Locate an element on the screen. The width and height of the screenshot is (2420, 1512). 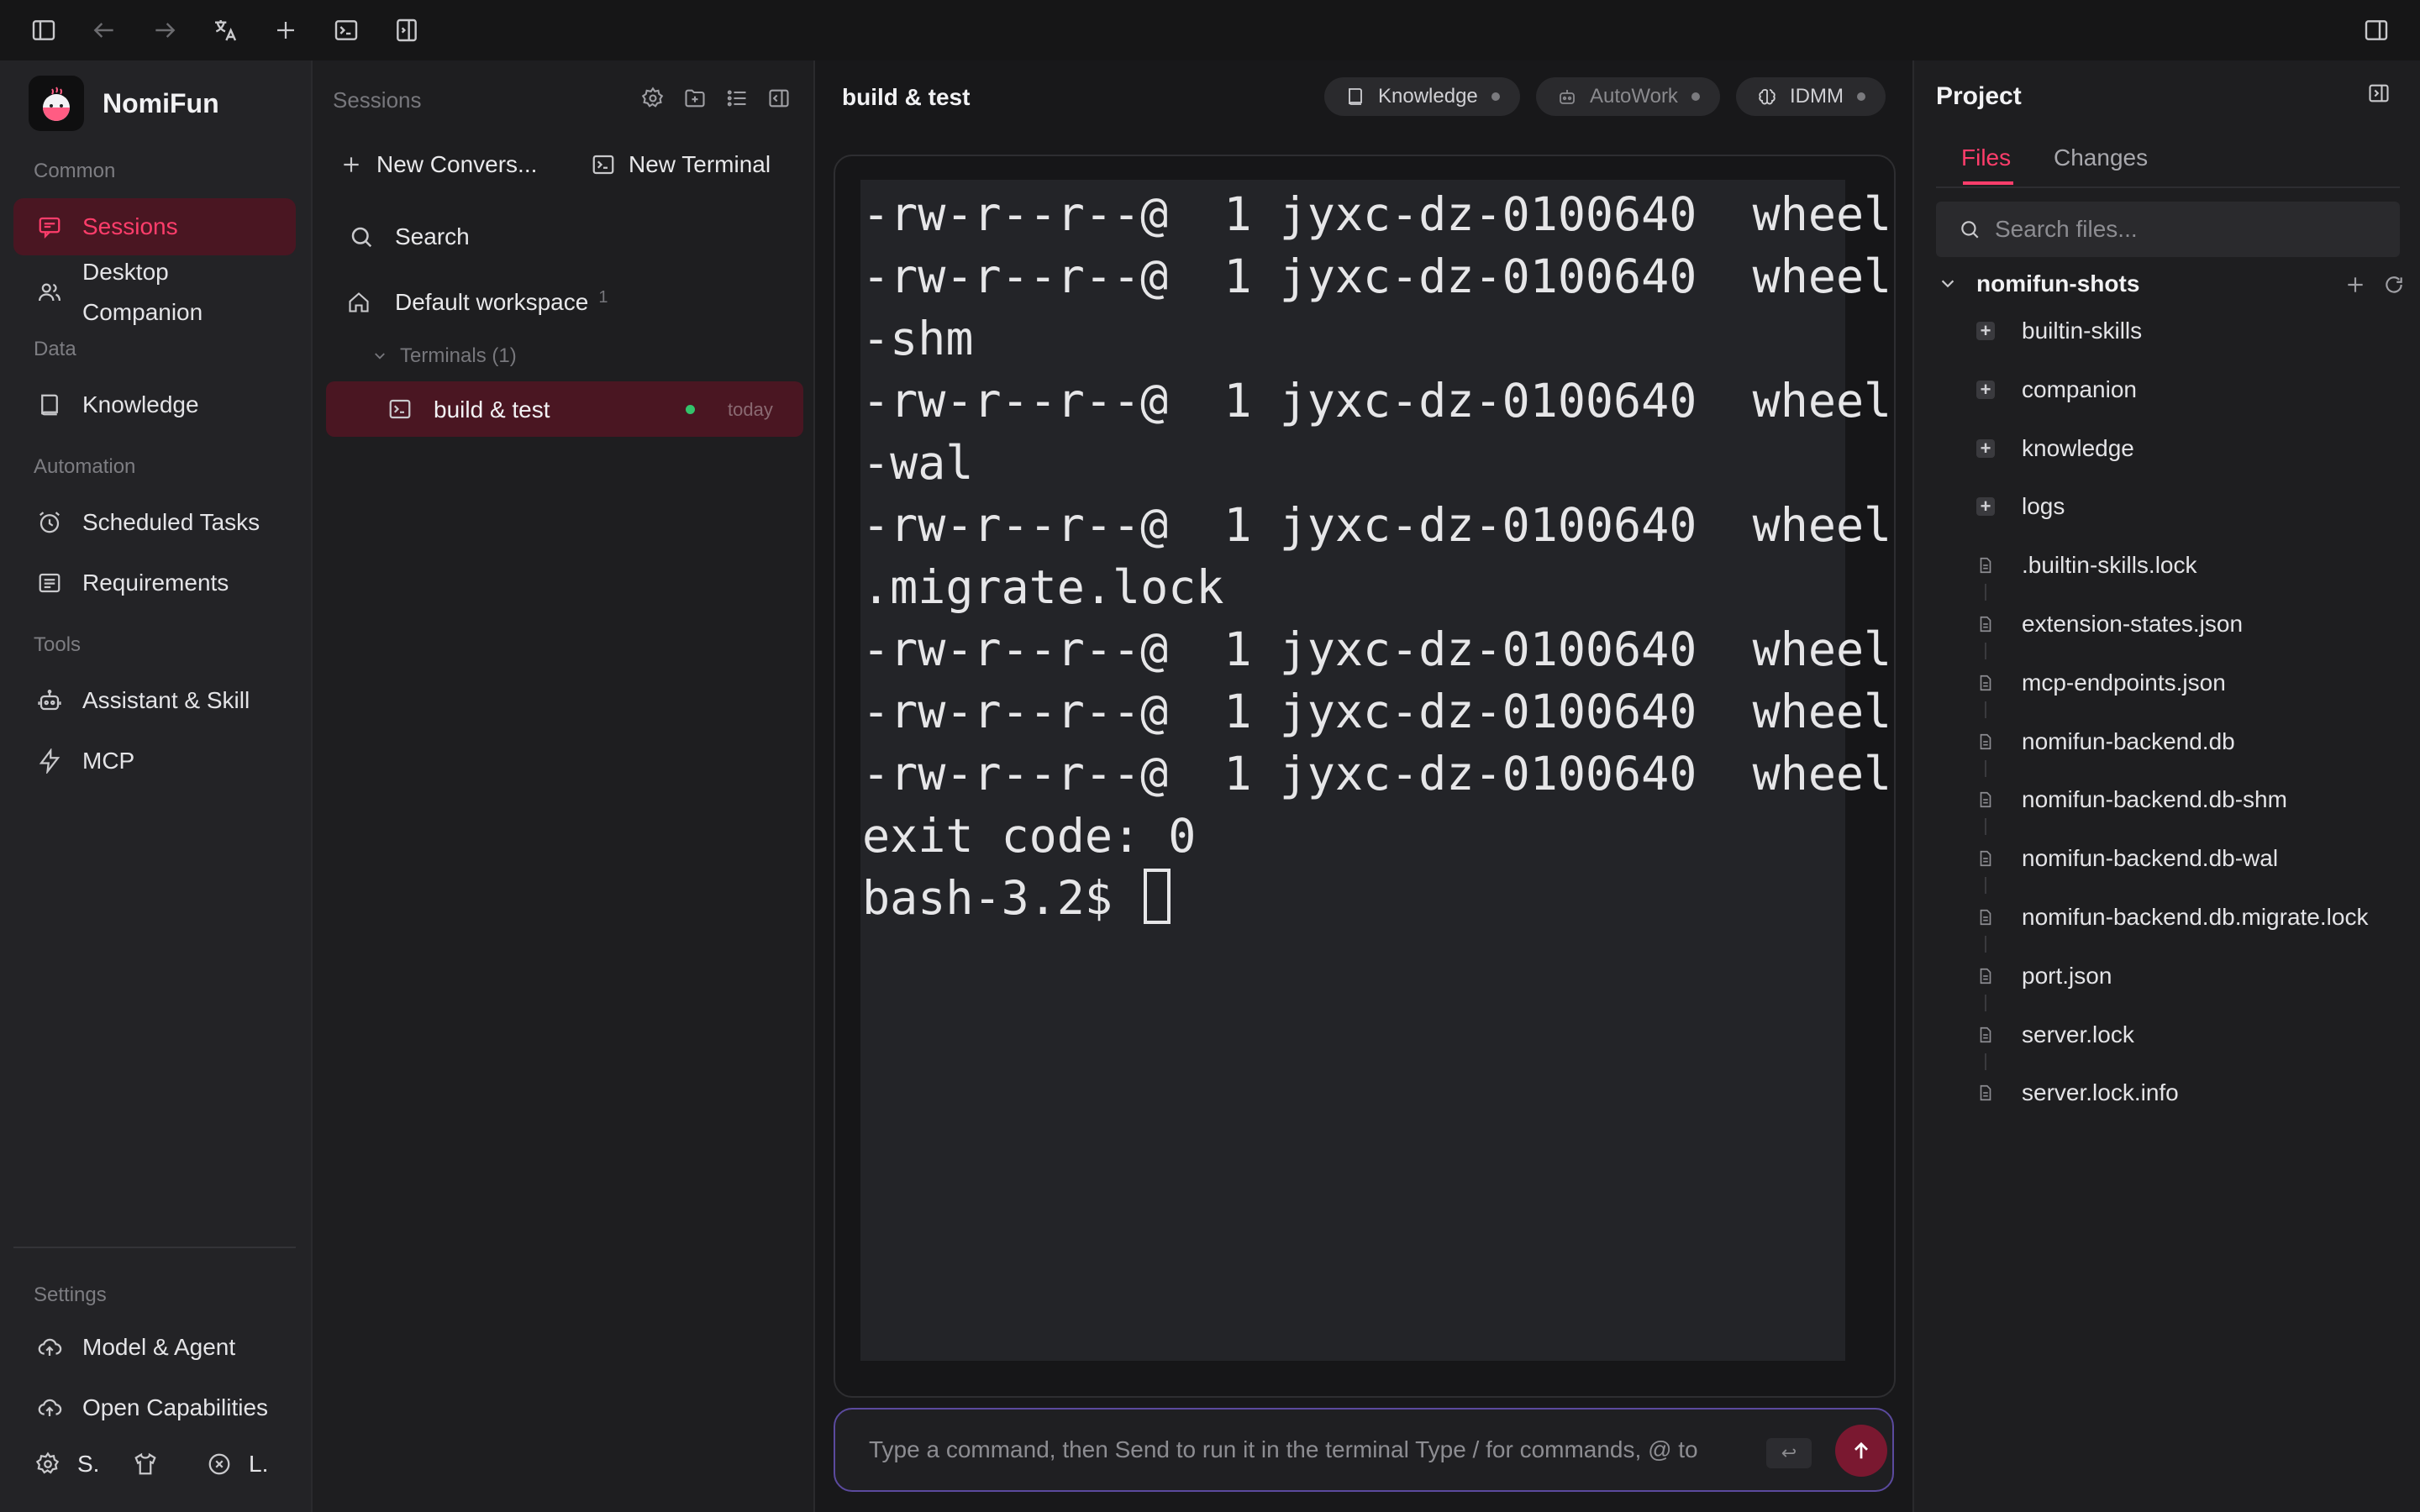
nav-model-agent: Model & Agent is located at coordinates (154, 1347).